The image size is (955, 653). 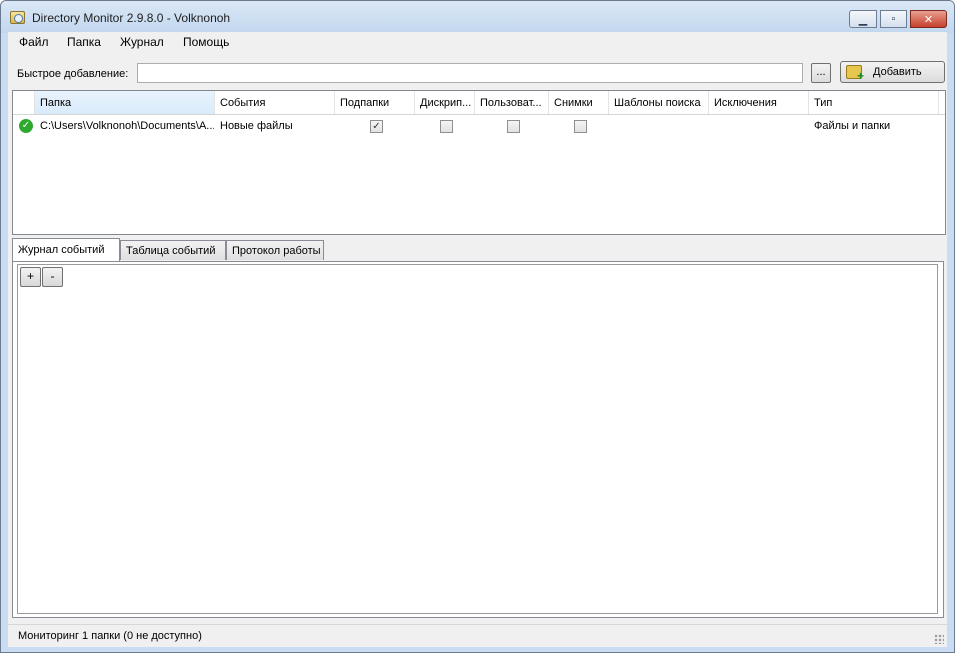 I want to click on checkbox-subfolders: ✓, so click(x=376, y=126).